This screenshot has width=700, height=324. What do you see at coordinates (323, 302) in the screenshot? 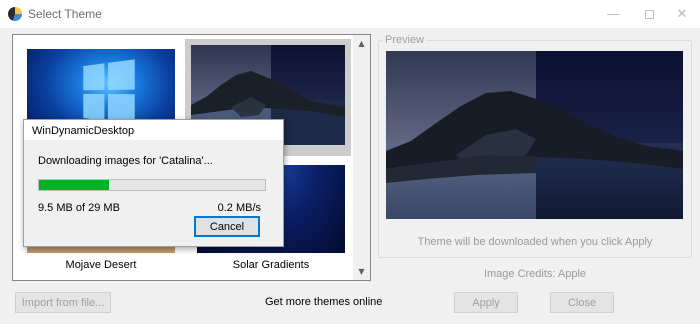
I see `get-more-themes-link: Get more themes online` at bounding box center [323, 302].